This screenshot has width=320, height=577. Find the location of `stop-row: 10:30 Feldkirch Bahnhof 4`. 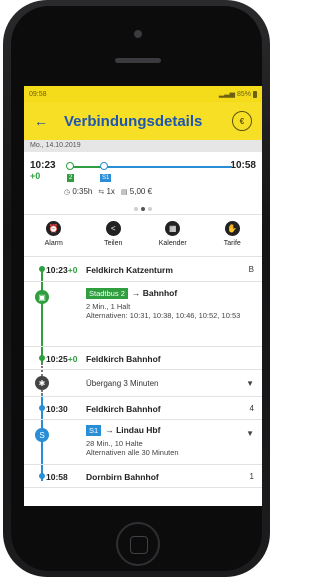

stop-row: 10:30 Feldkirch Bahnhof 4 is located at coordinates (143, 408).